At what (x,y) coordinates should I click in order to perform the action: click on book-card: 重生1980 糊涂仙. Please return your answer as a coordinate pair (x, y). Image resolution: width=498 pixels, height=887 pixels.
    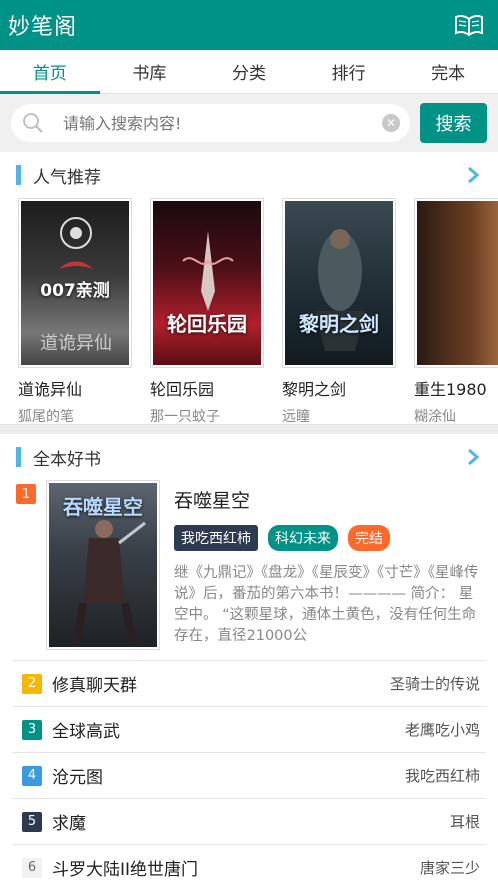
    Looking at the image, I should click on (456, 311).